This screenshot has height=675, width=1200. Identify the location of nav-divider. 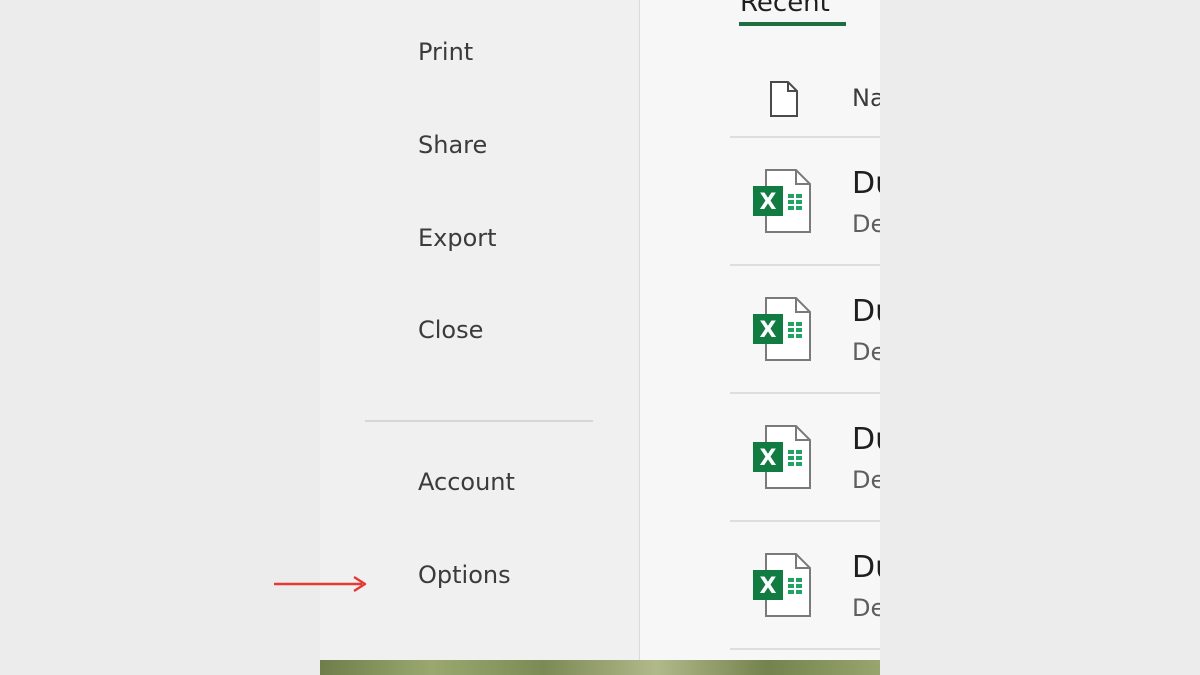
(479, 421).